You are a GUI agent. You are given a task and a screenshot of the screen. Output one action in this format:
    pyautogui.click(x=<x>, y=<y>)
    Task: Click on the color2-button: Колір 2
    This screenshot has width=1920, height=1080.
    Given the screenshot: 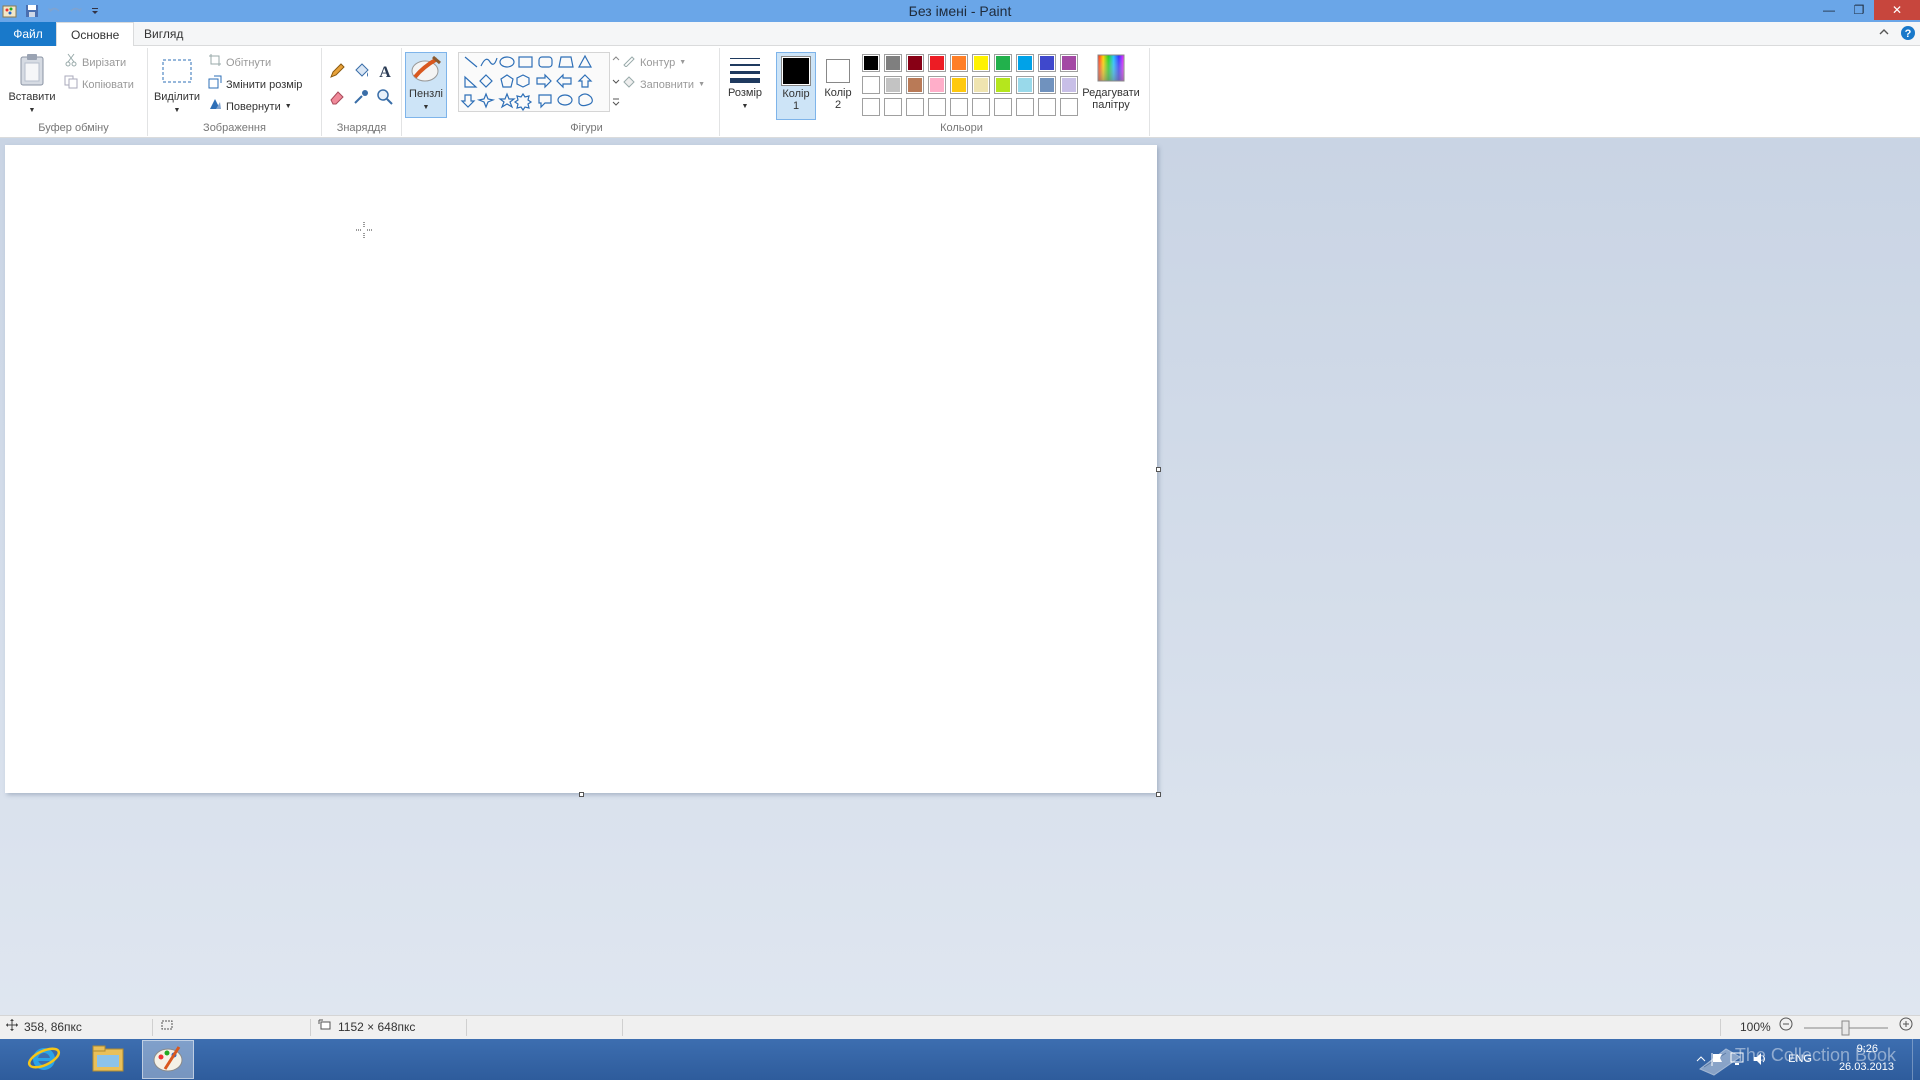 What is the action you would take?
    pyautogui.click(x=838, y=86)
    